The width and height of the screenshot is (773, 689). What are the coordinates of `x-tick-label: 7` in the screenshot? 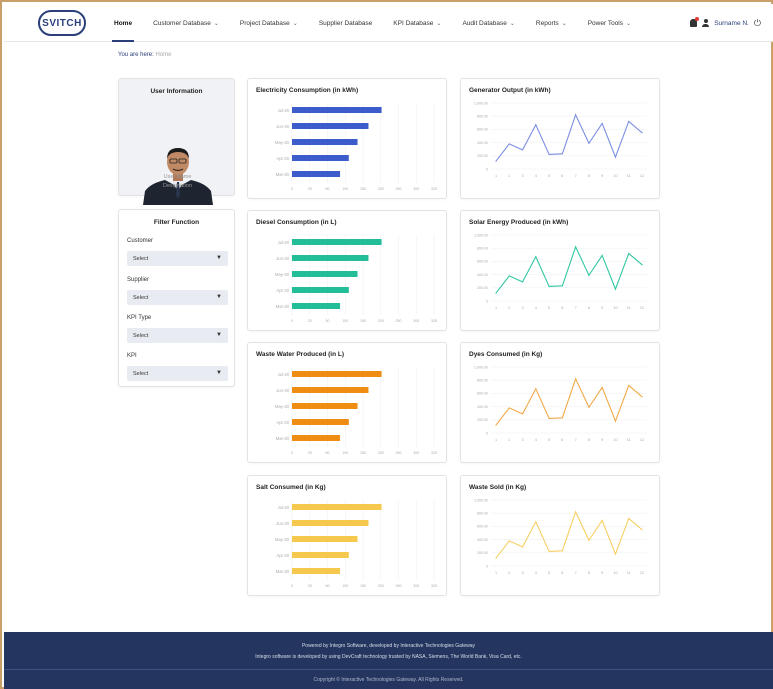 It's located at (576, 308).